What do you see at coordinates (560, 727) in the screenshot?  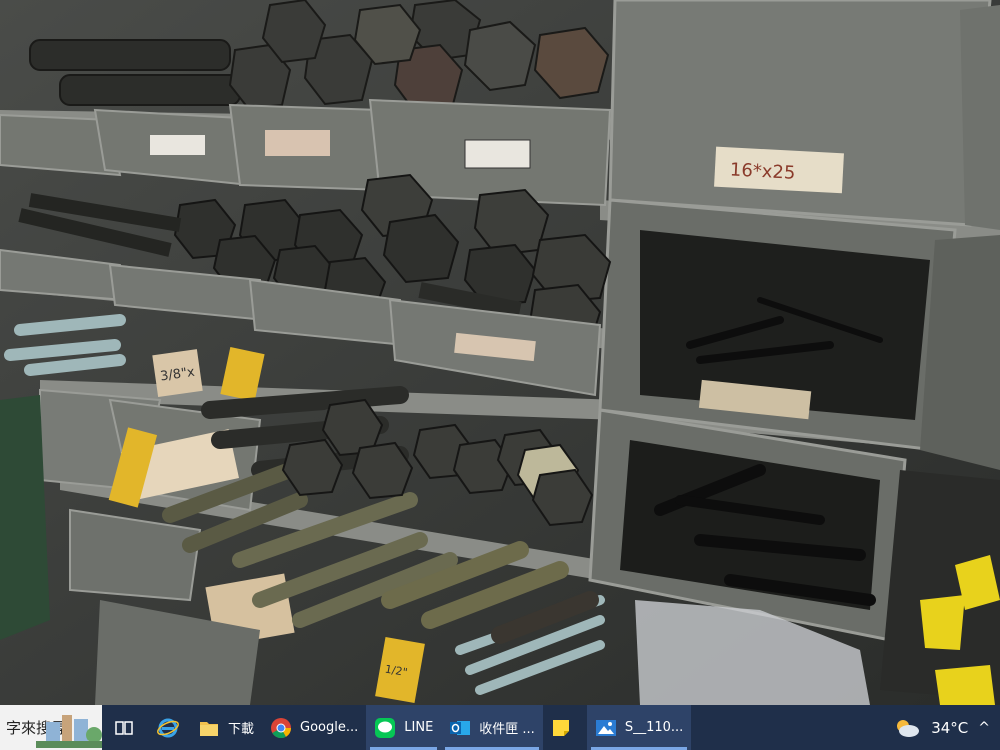 I see `sticky-notes-icon` at bounding box center [560, 727].